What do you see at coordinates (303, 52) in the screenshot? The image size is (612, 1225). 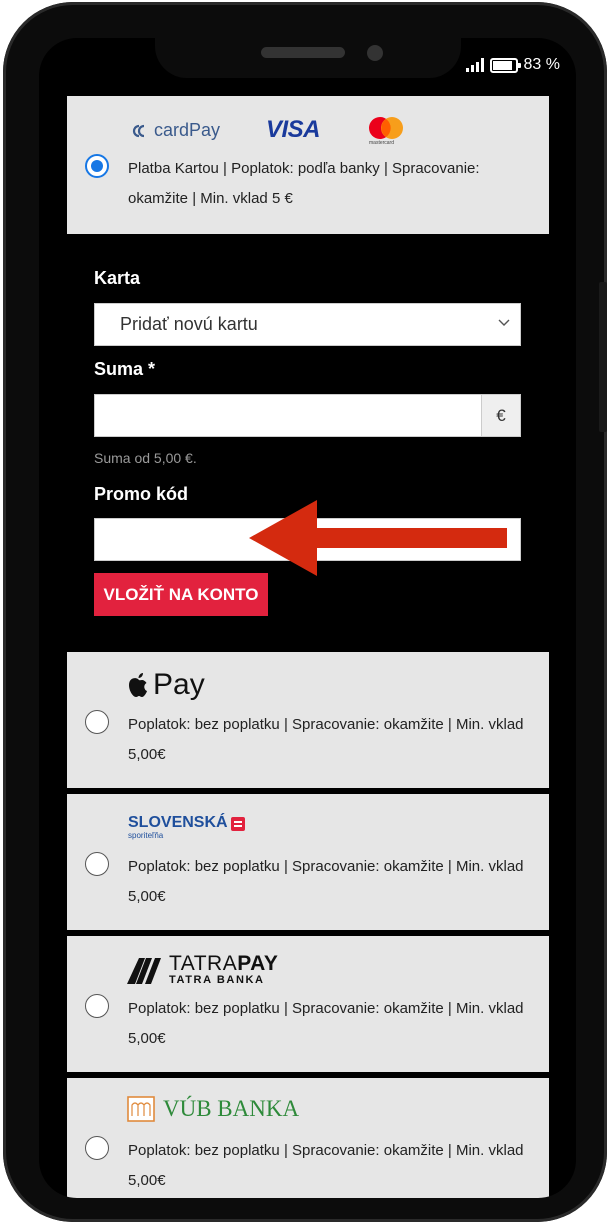 I see `speaker-icon` at bounding box center [303, 52].